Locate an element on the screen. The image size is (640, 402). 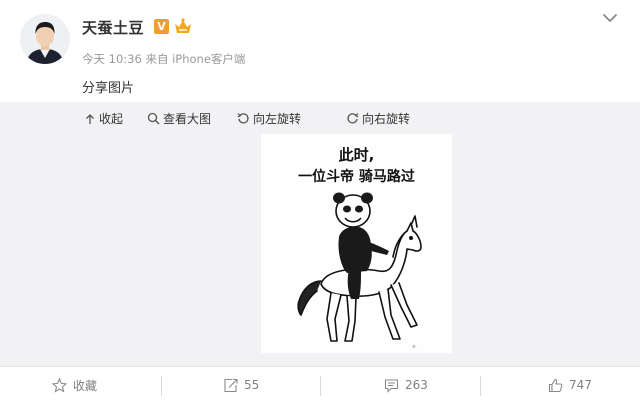
image-caption-line2: 一位斗帝 骑马路过 is located at coordinates (356, 177).